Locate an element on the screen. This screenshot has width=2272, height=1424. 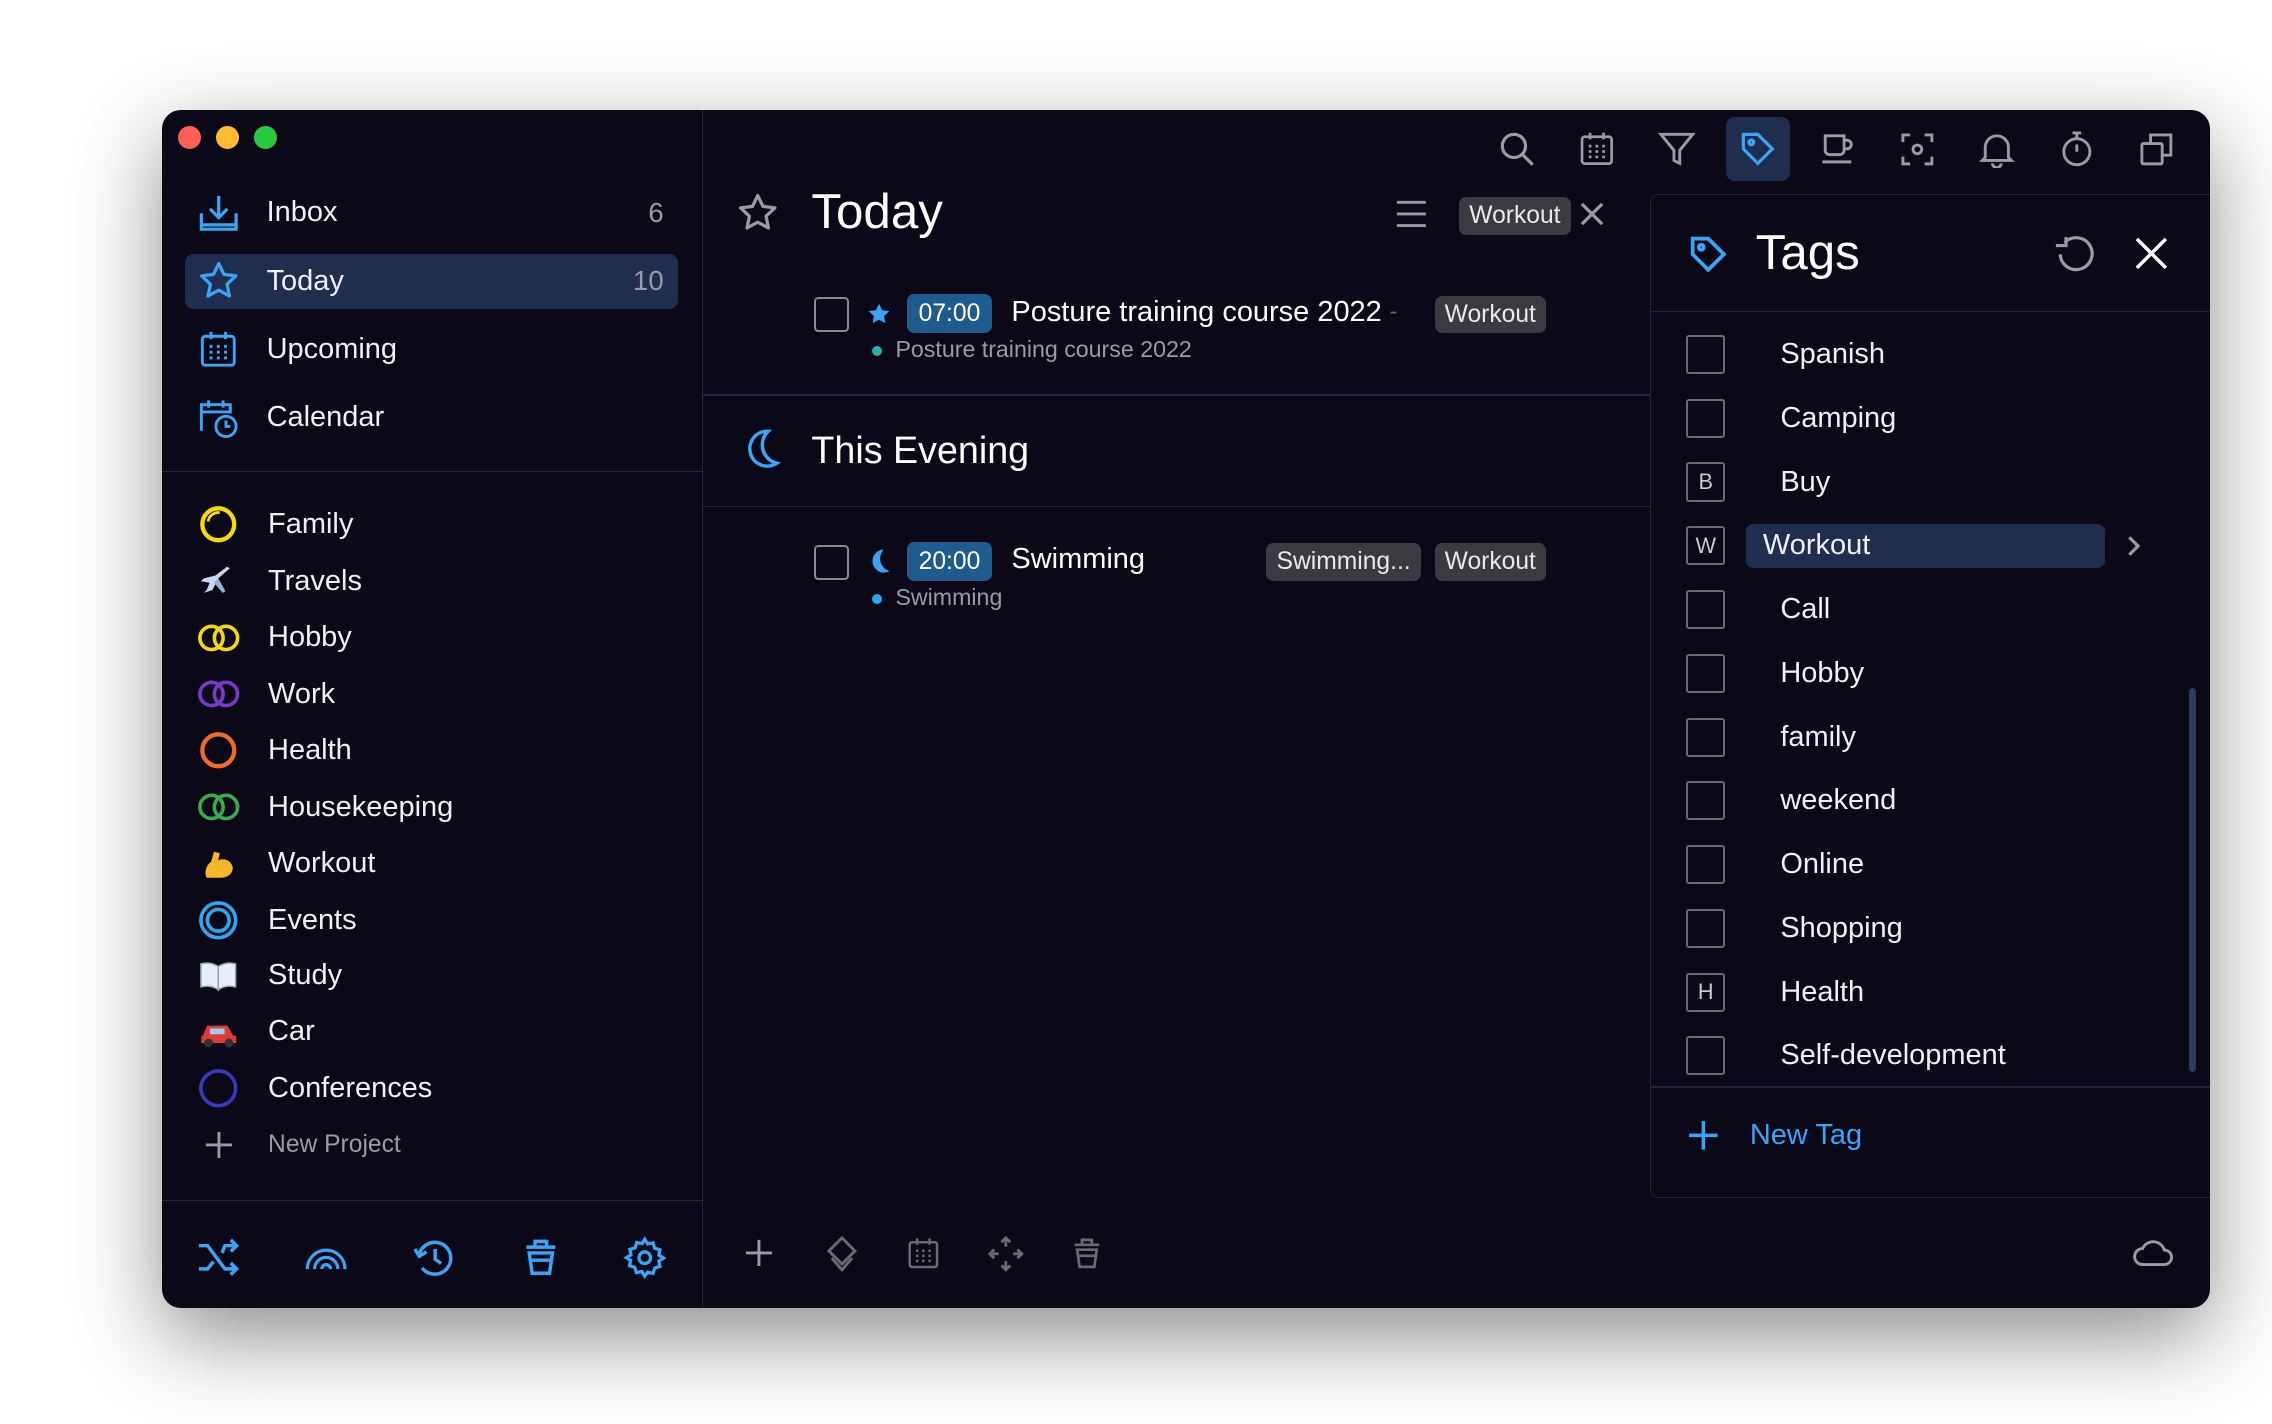
diamond-icon is located at coordinates (842, 1254).